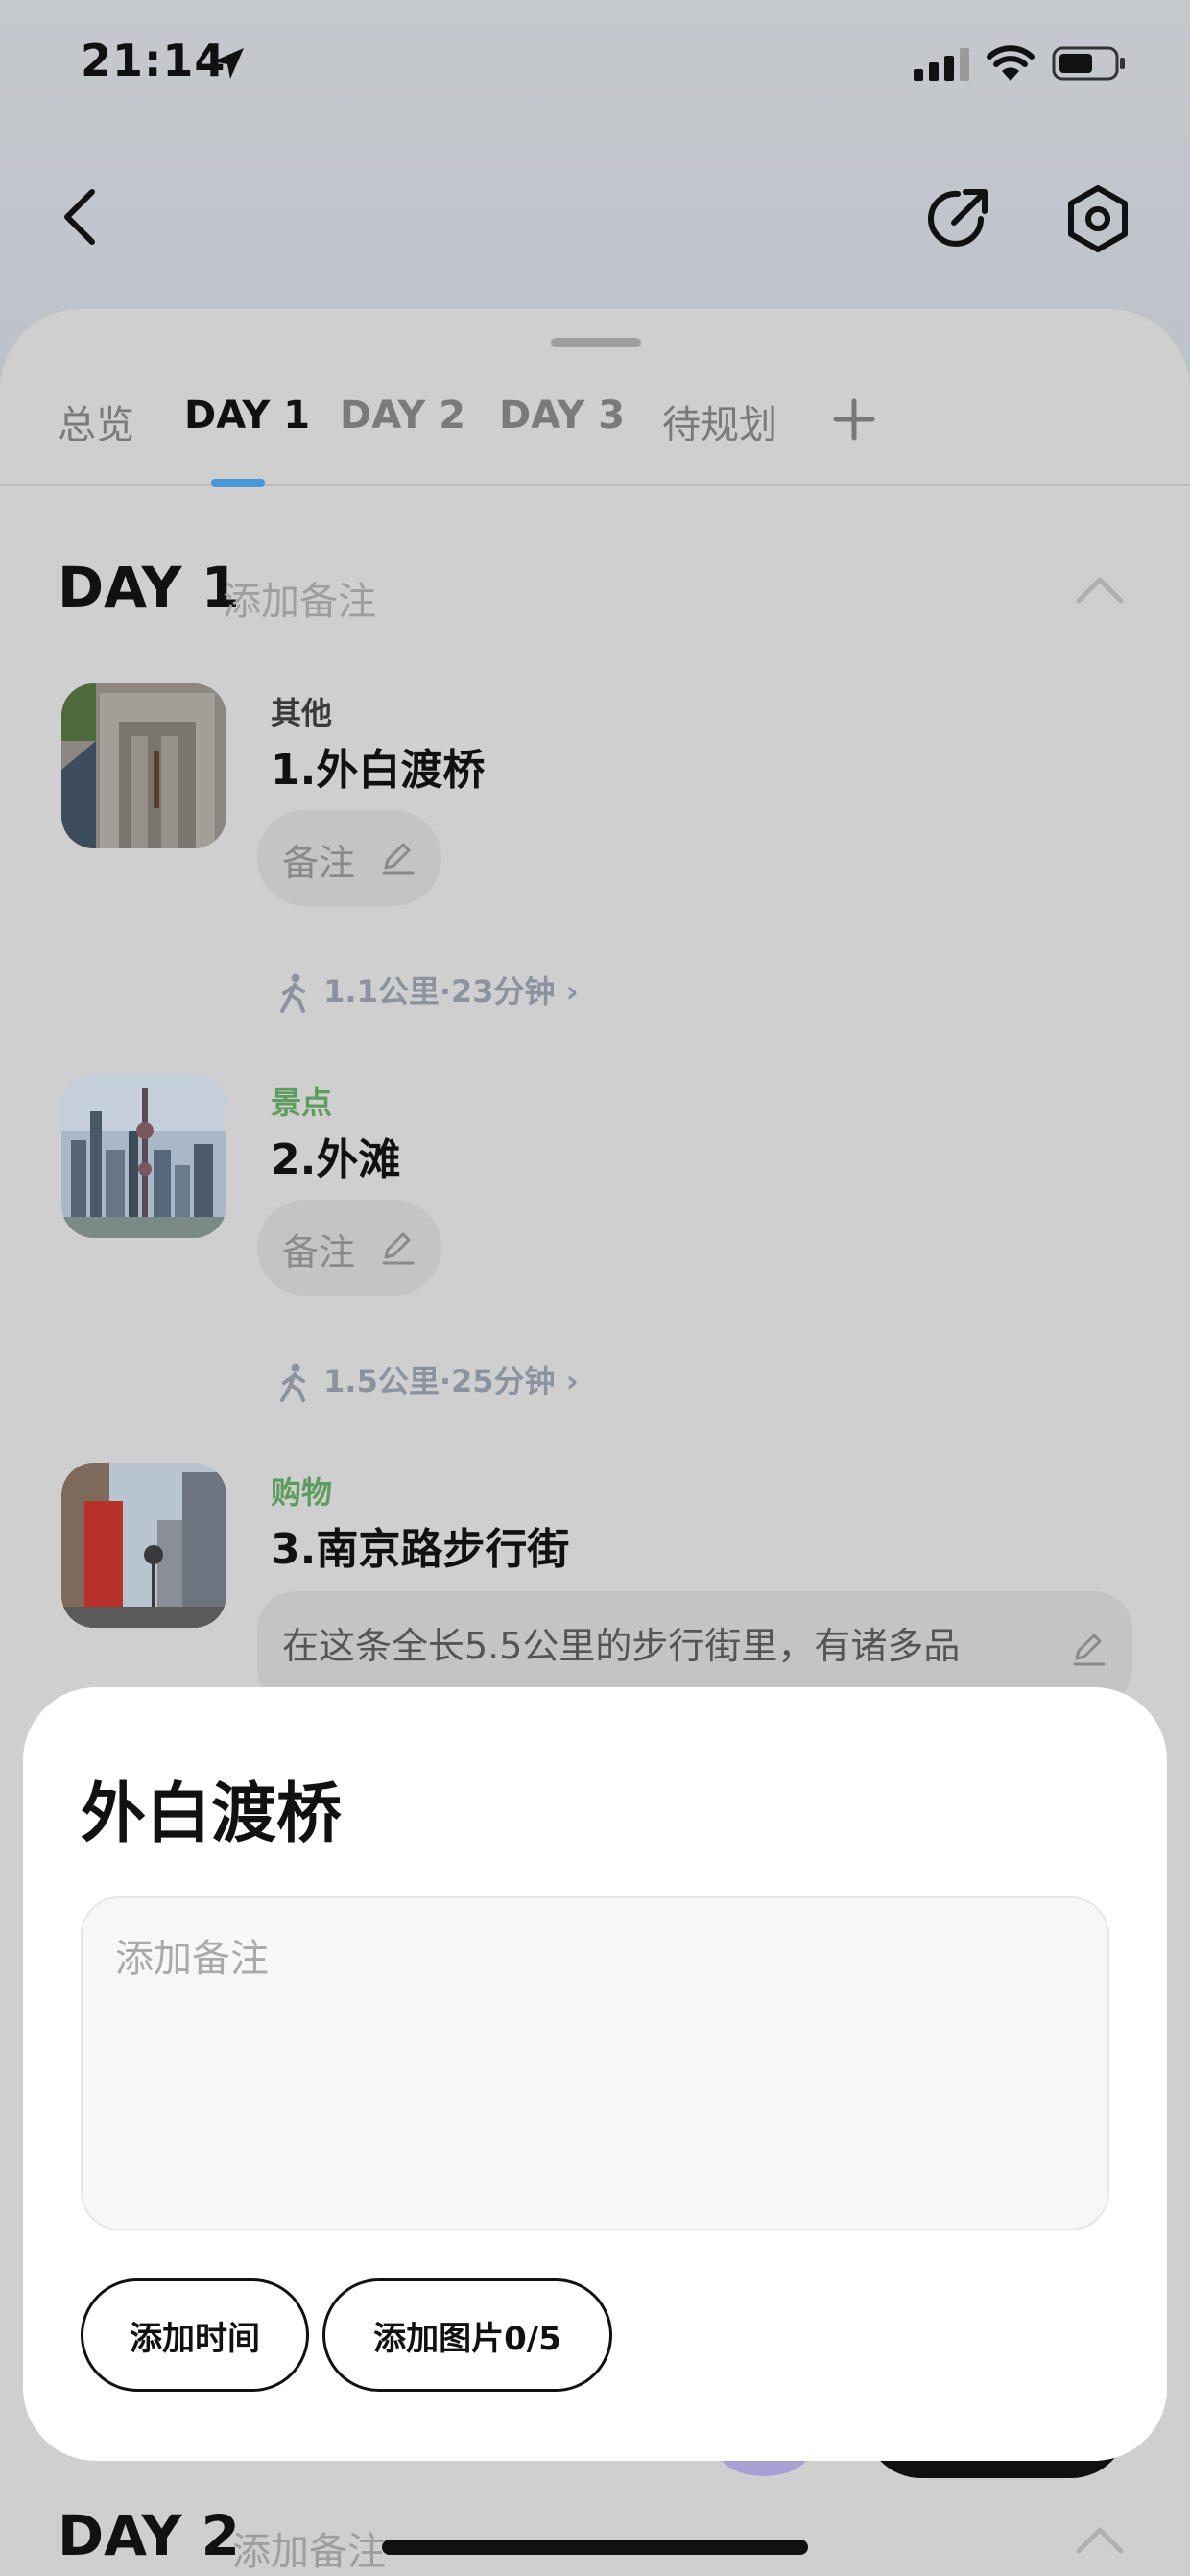 The image size is (1190, 2576). Describe the element at coordinates (302, 1492) in the screenshot. I see `poi-category: 购物` at that location.